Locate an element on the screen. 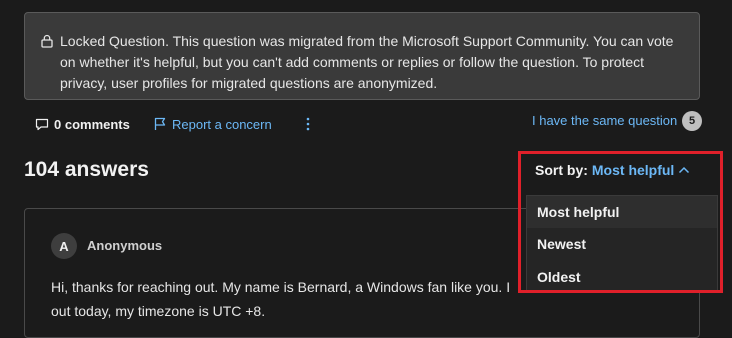 This screenshot has height=338, width=732. same-question-label: I have the same question is located at coordinates (605, 120).